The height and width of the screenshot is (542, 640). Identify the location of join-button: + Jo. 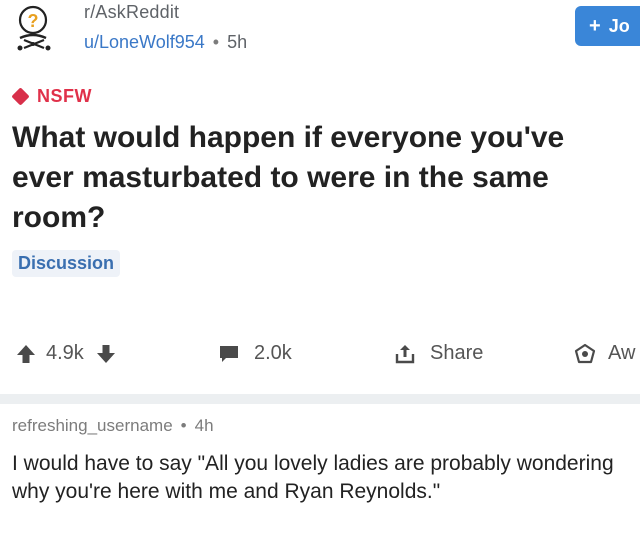
(607, 26).